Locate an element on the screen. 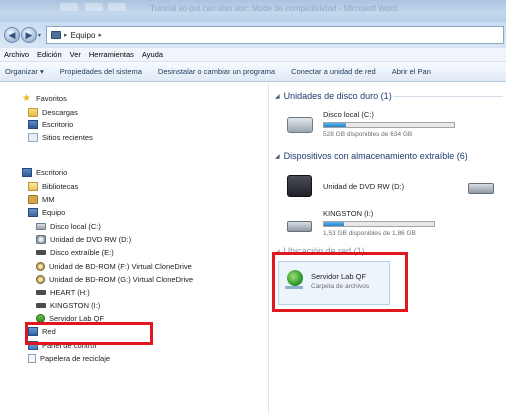 The image size is (506, 414). libraries-icon is located at coordinates (33, 186).